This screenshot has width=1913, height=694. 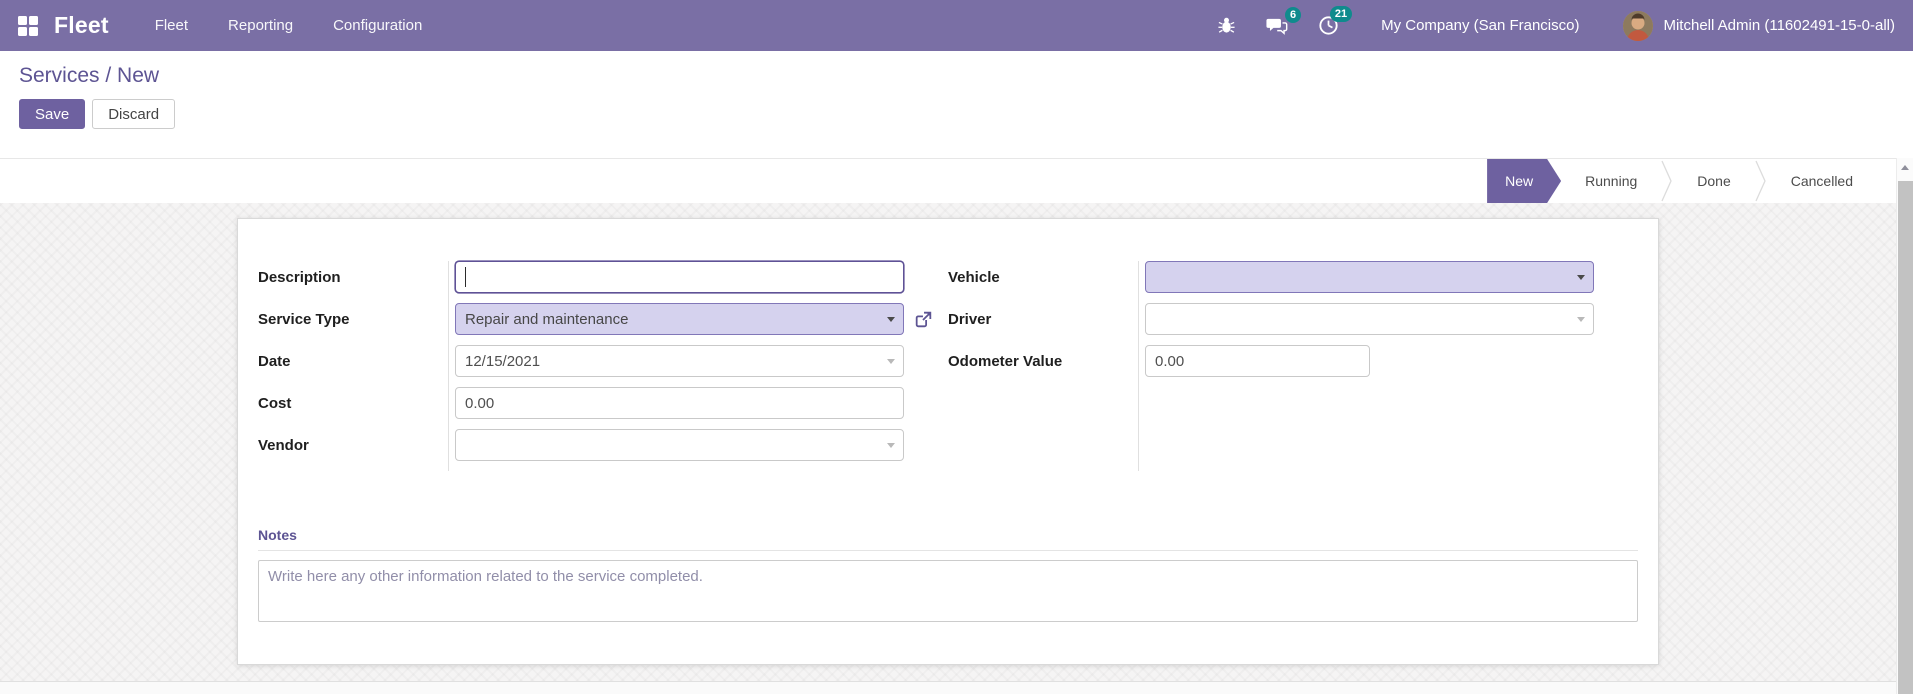 I want to click on breadcrumb-services-link: Services, so click(x=59, y=75).